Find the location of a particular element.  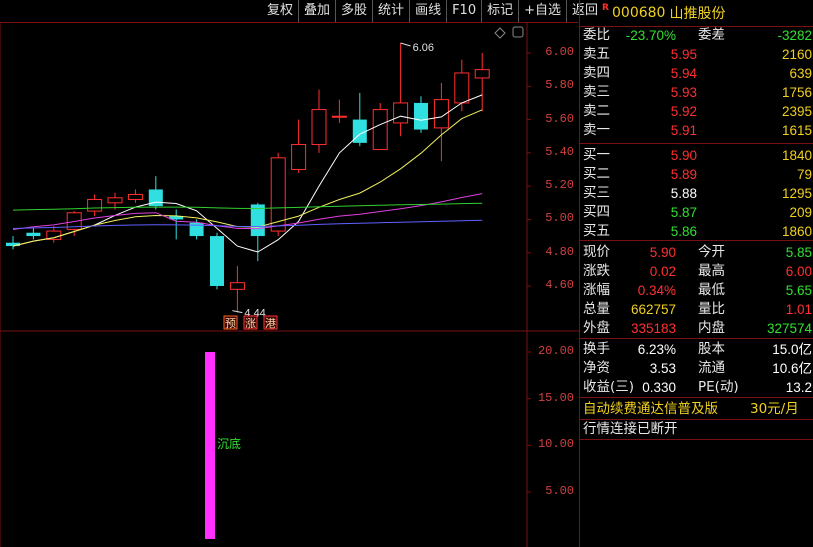

stock-name: 山推股份 is located at coordinates (697, 14).